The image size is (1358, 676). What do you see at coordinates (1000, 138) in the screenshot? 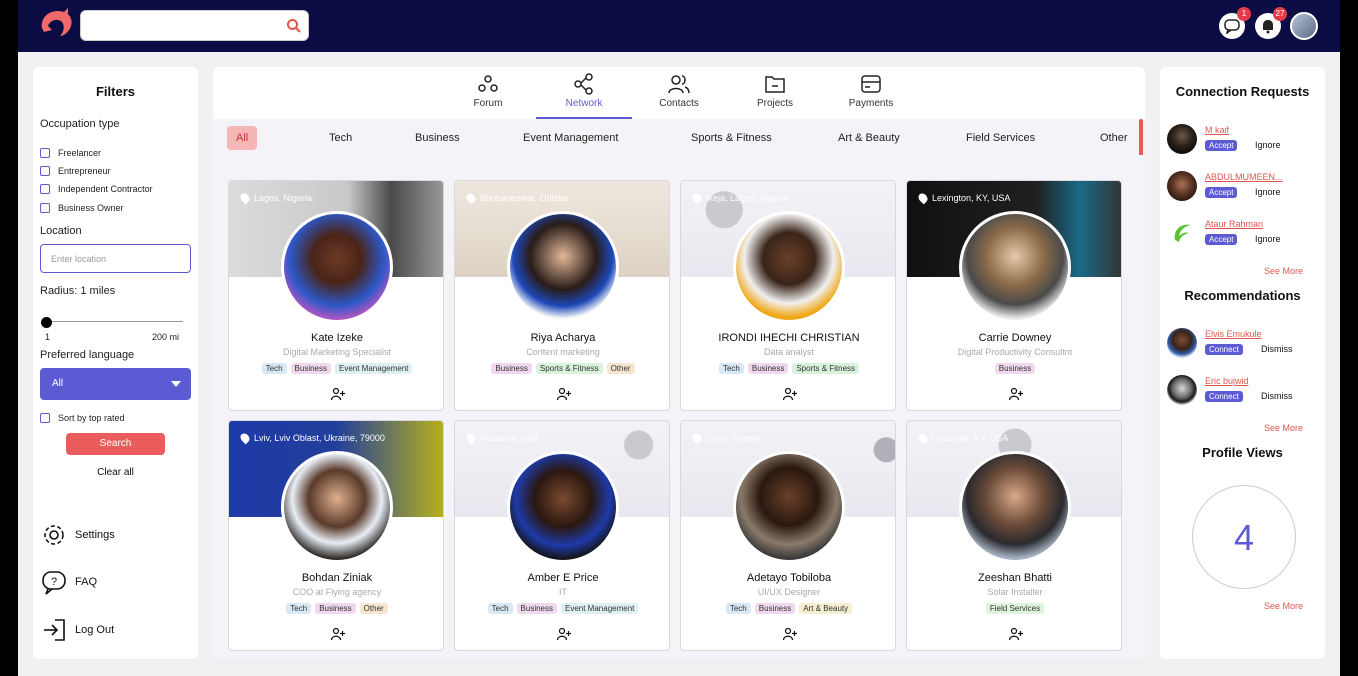
I see `category-field-services: Field Services` at bounding box center [1000, 138].